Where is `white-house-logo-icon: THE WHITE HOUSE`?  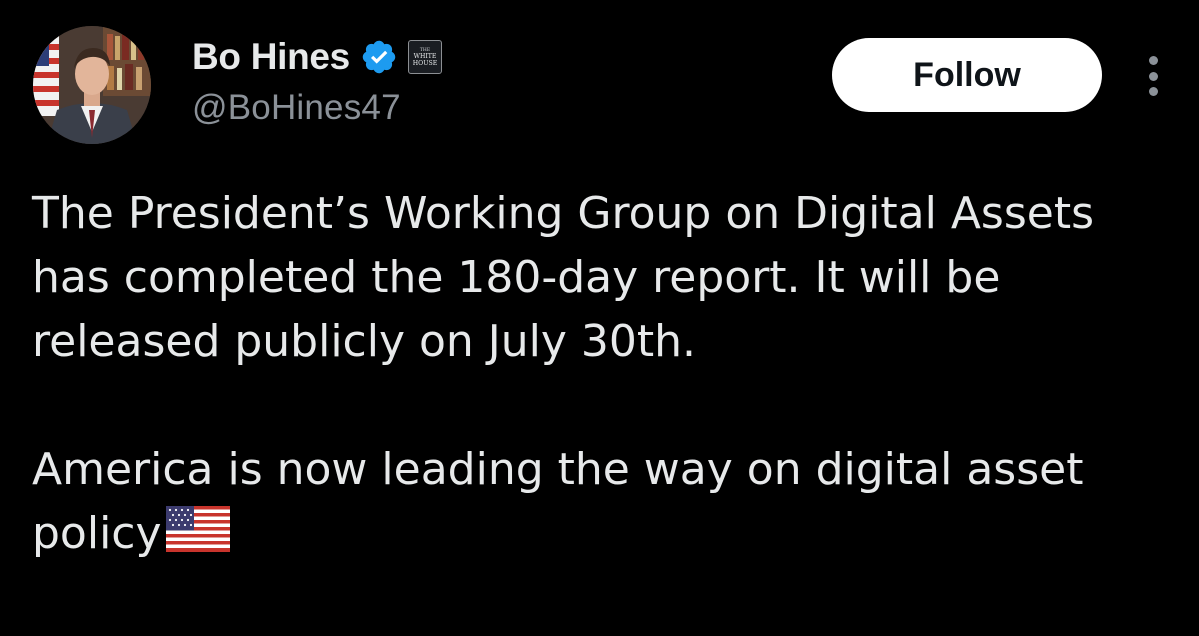
white-house-logo-icon: THE WHITE HOUSE is located at coordinates (425, 57).